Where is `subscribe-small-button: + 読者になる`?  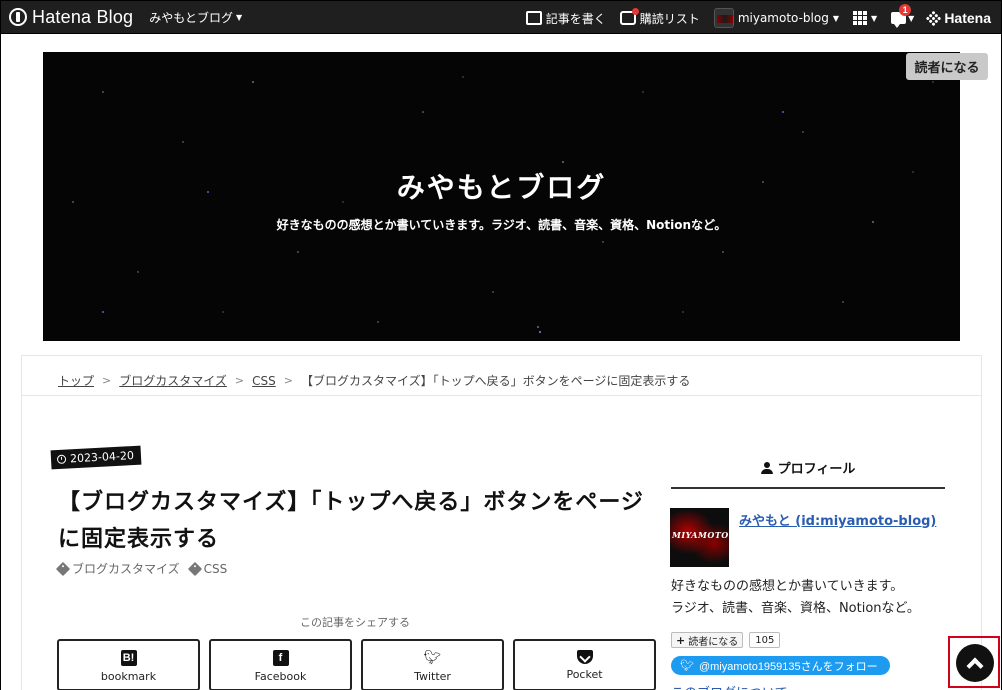 subscribe-small-button: + 読者になる is located at coordinates (707, 640).